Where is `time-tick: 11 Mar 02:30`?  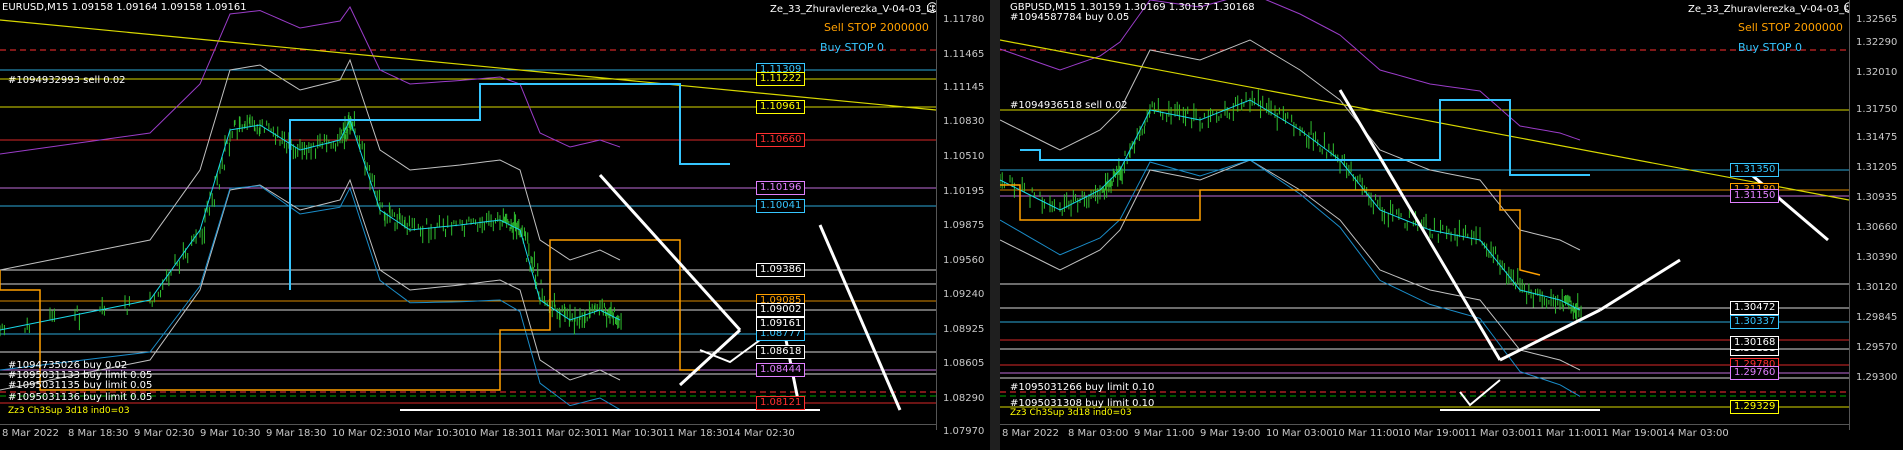 time-tick: 11 Mar 02:30 is located at coordinates (563, 433).